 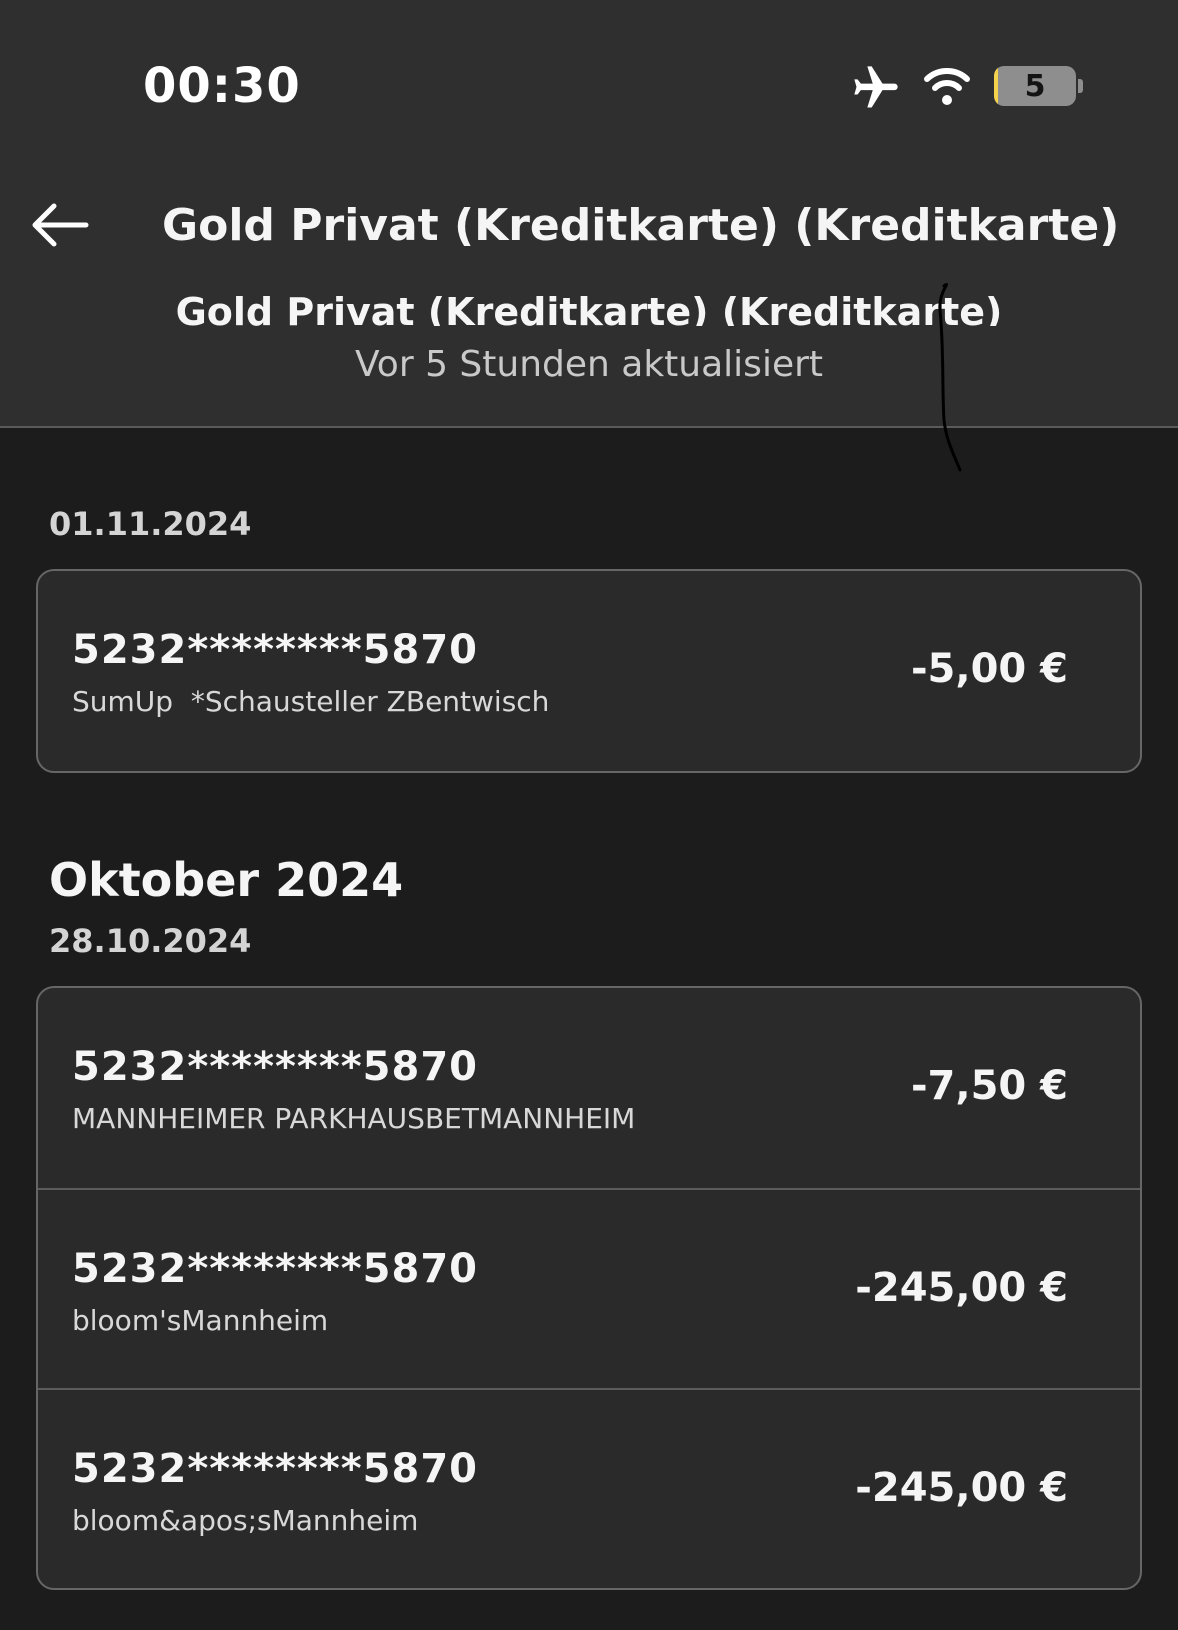 What do you see at coordinates (589, 364) in the screenshot?
I see `updated-label: Vor 5 Stunden aktualisiert` at bounding box center [589, 364].